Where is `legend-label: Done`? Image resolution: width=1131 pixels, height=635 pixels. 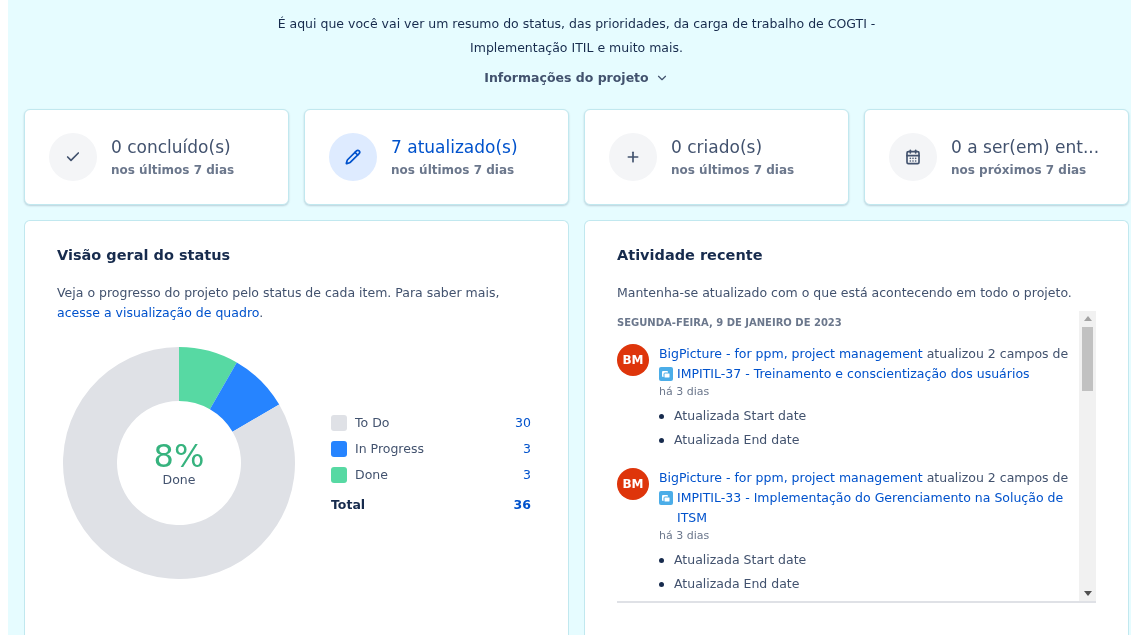 legend-label: Done is located at coordinates (372, 474).